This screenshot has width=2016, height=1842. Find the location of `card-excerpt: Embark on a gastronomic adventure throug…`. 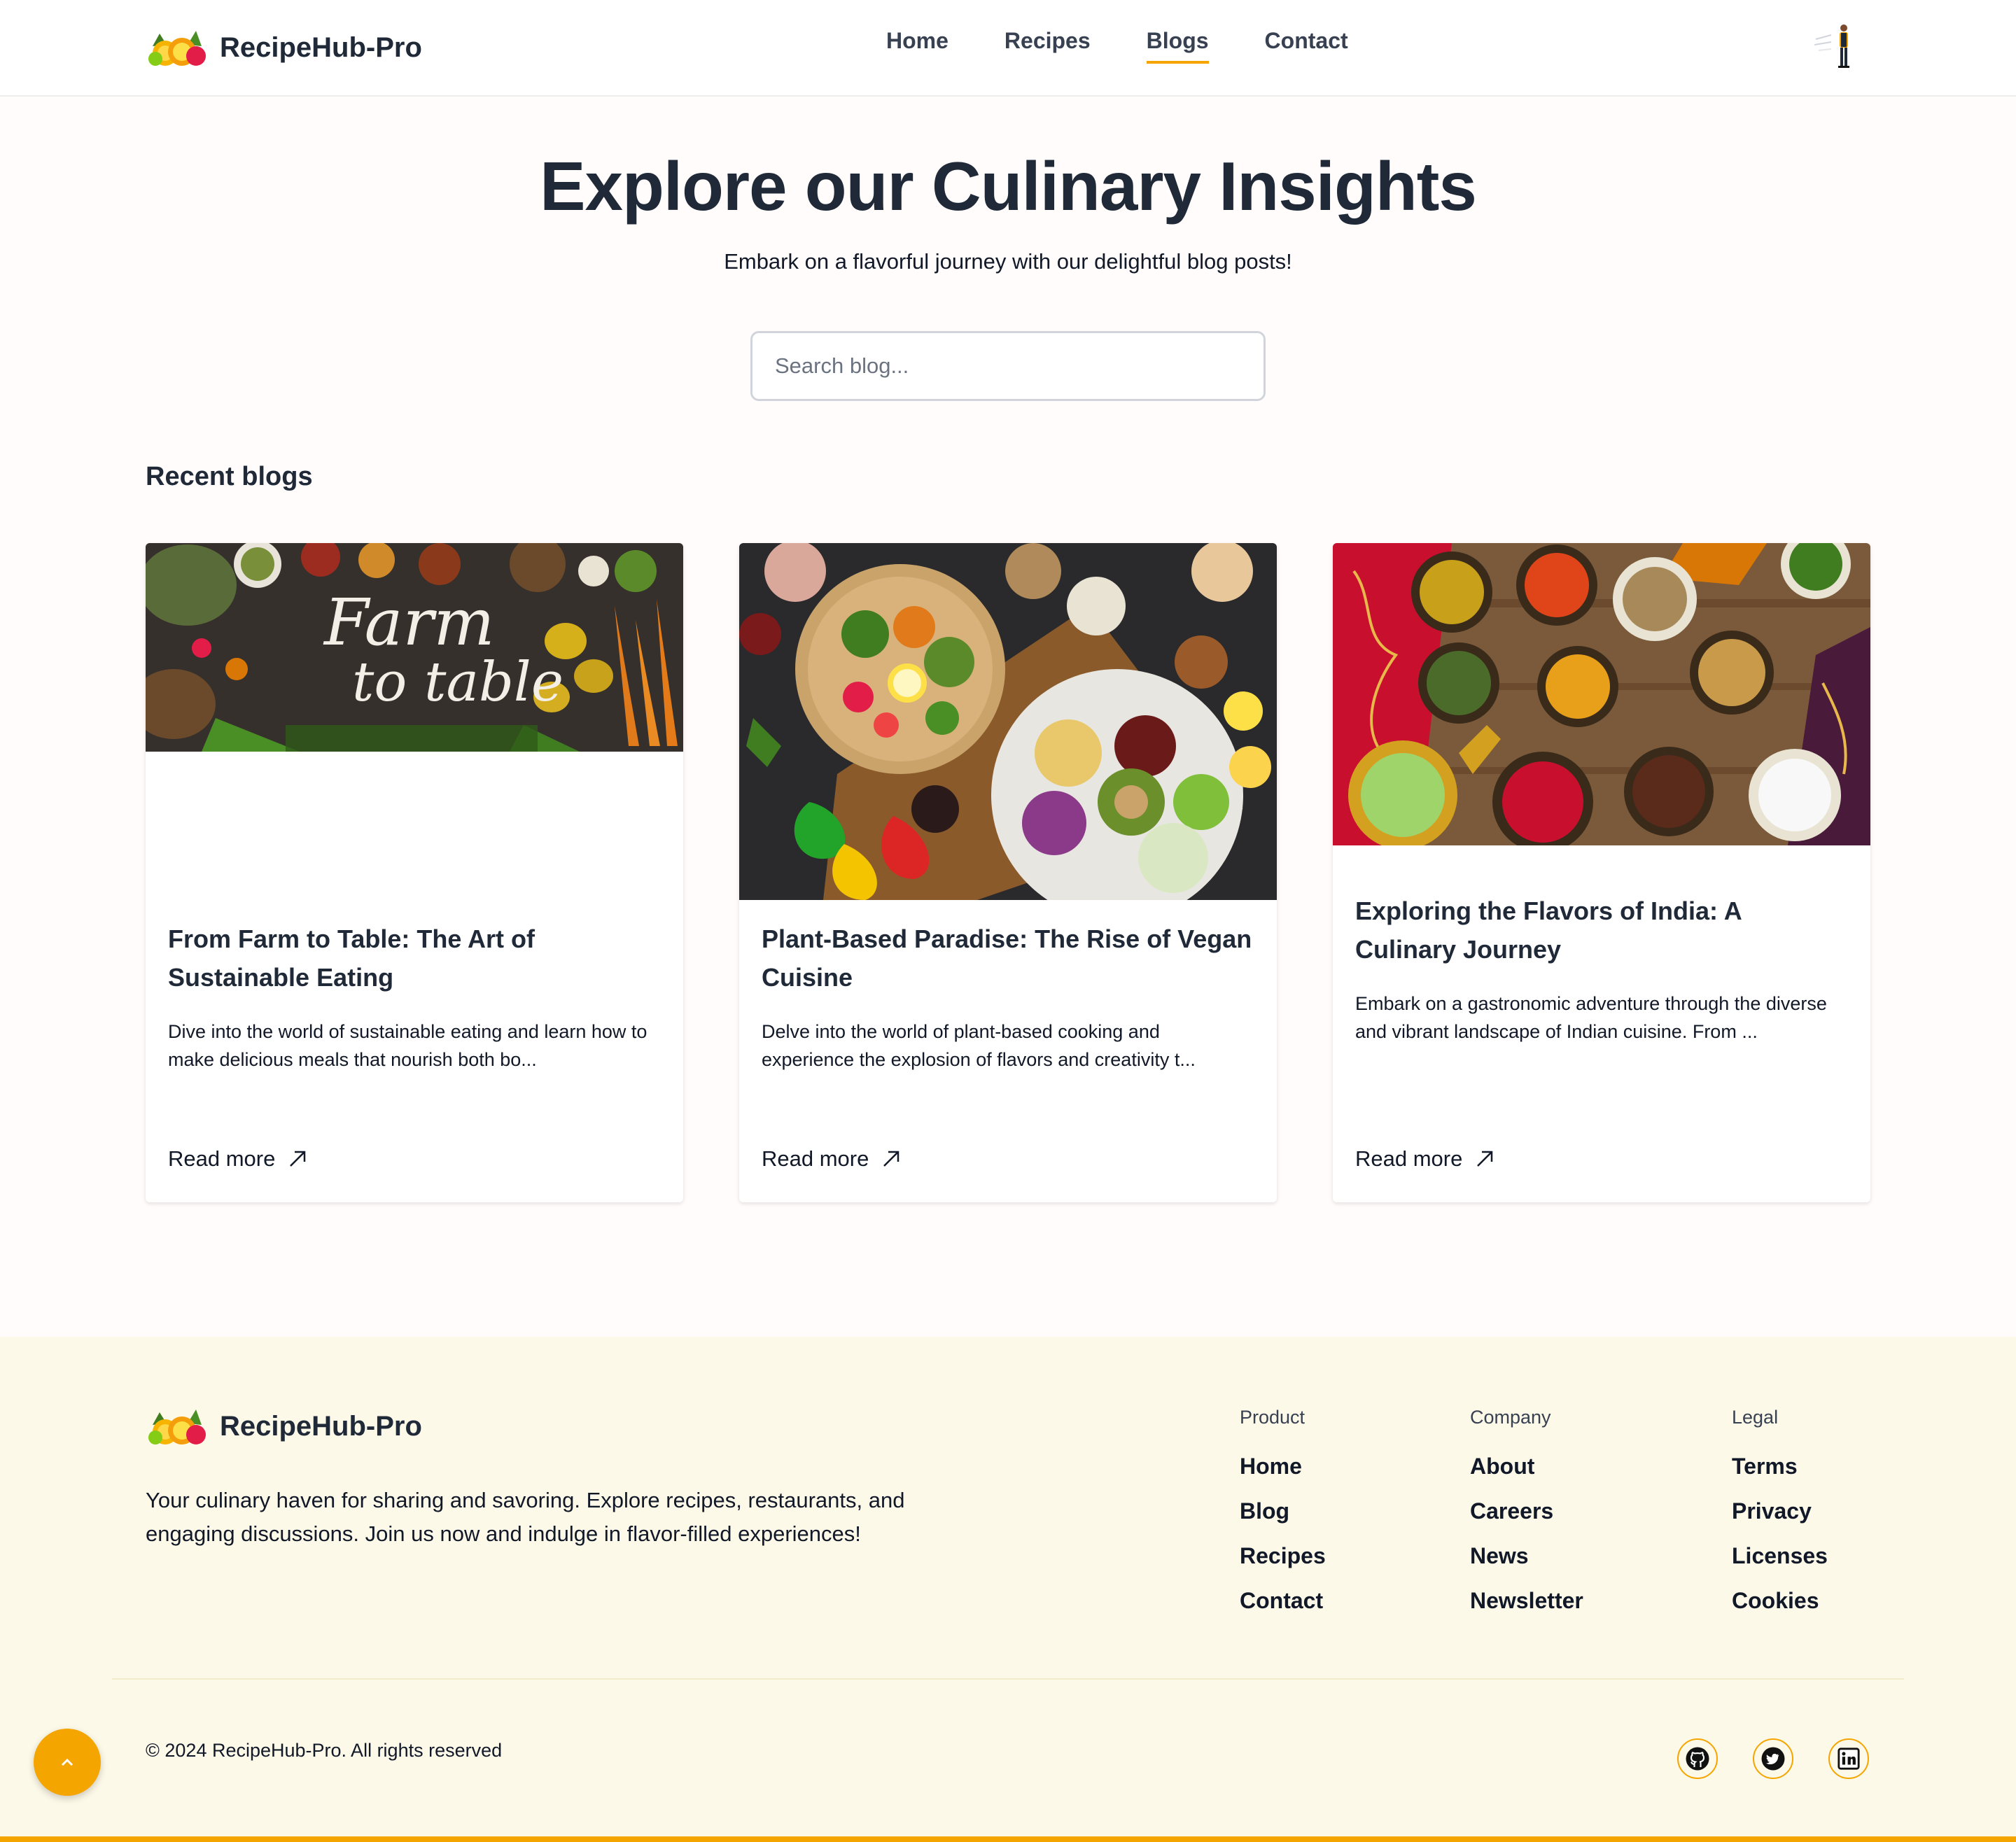

card-excerpt: Embark on a gastronomic adventure throug… is located at coordinates (1591, 1017).